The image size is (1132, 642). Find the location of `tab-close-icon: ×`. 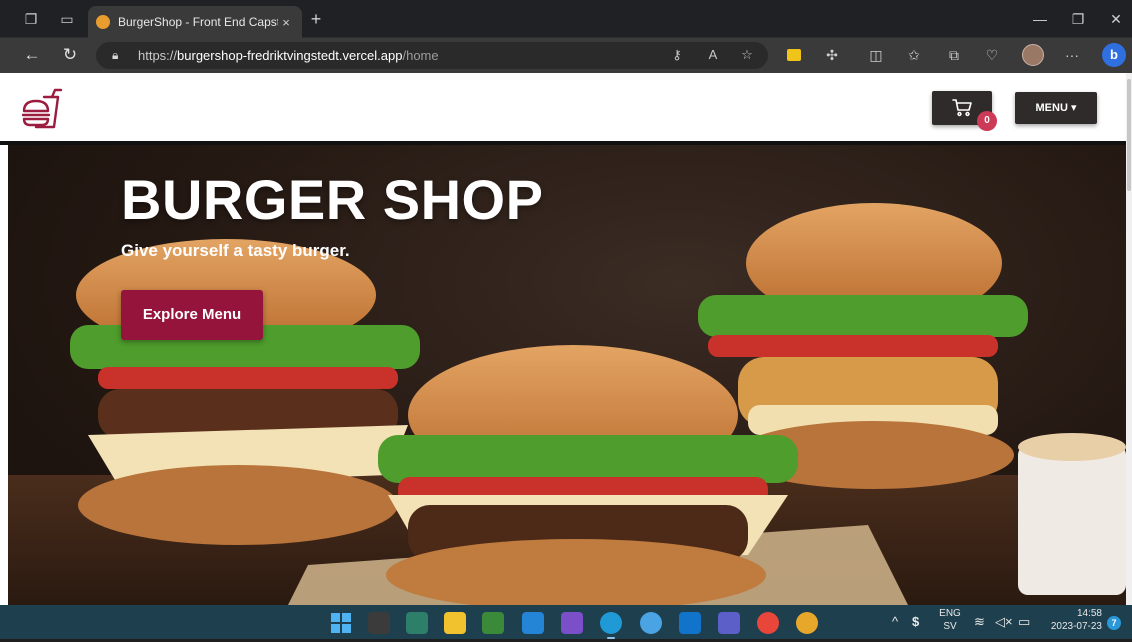

tab-close-icon: × is located at coordinates (286, 22).